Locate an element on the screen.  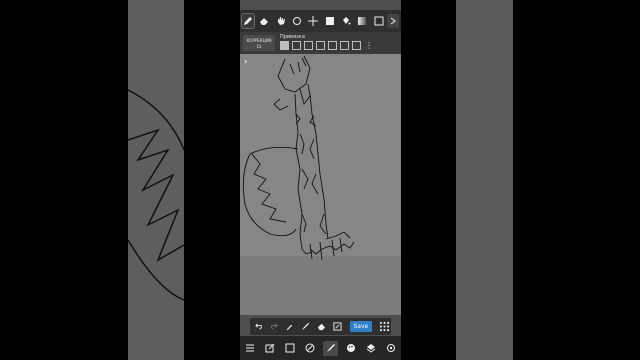
rotate-icon is located at coordinates (310, 348).